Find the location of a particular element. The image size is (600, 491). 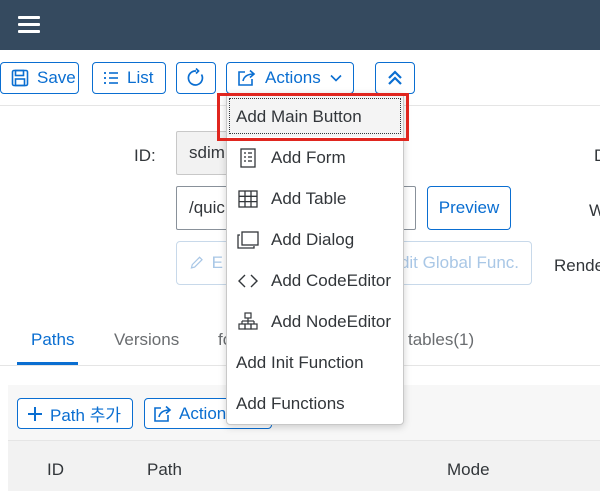

menu-item-label: Add Table is located at coordinates (309, 198).